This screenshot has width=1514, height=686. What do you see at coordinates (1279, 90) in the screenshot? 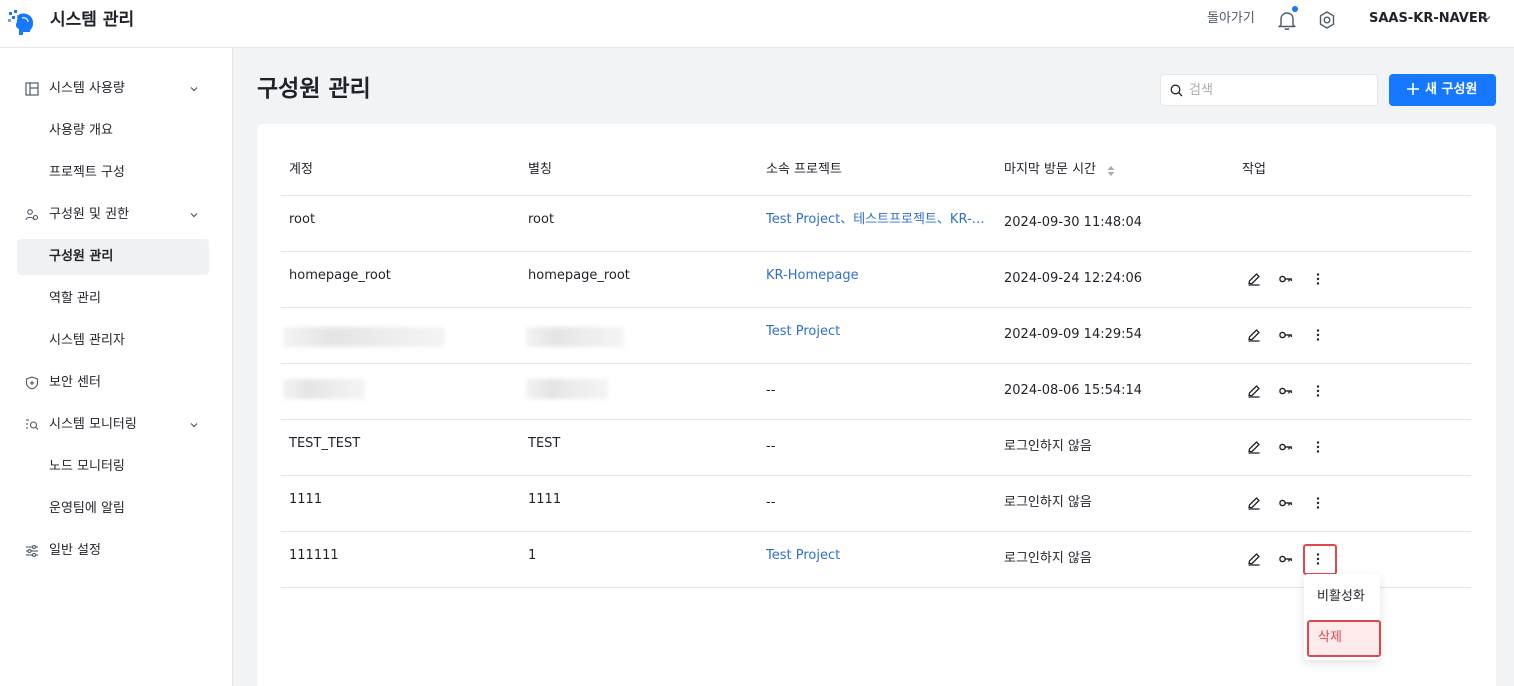
I see `search-input` at bounding box center [1279, 90].